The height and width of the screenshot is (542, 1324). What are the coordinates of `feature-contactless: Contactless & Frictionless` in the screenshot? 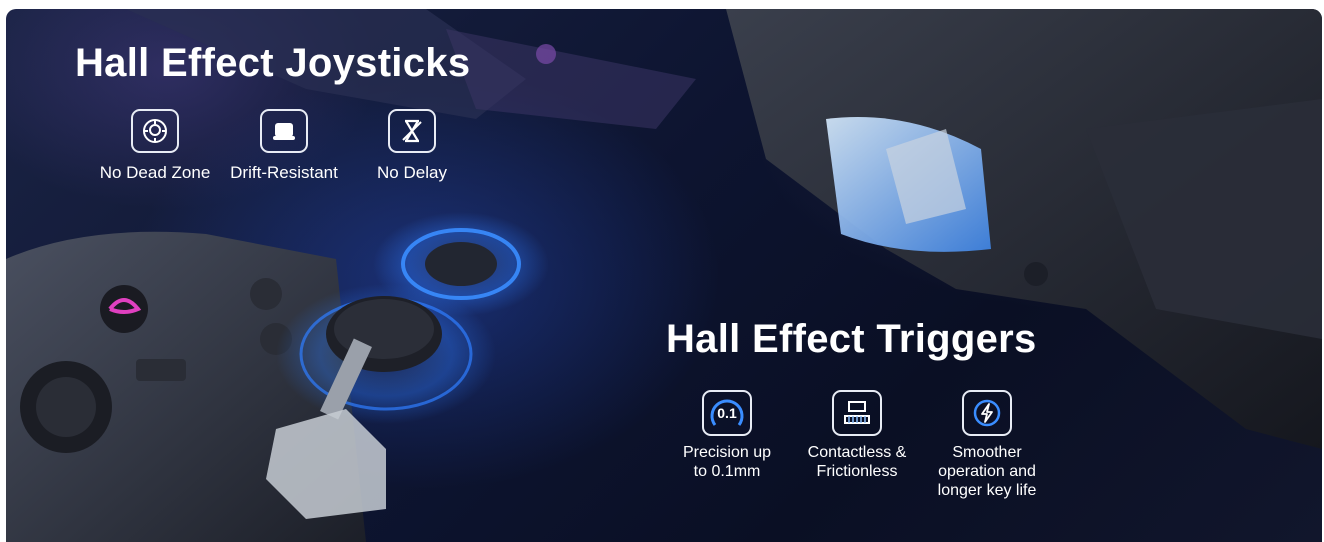 It's located at (857, 435).